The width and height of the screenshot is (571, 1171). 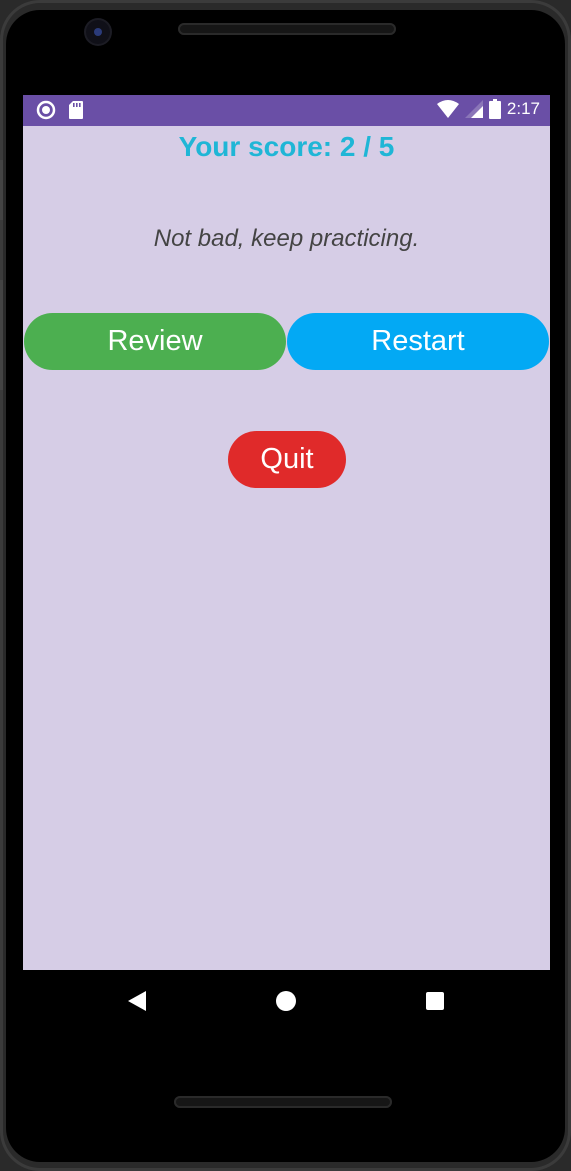 What do you see at coordinates (98, 32) in the screenshot?
I see `front-camera` at bounding box center [98, 32].